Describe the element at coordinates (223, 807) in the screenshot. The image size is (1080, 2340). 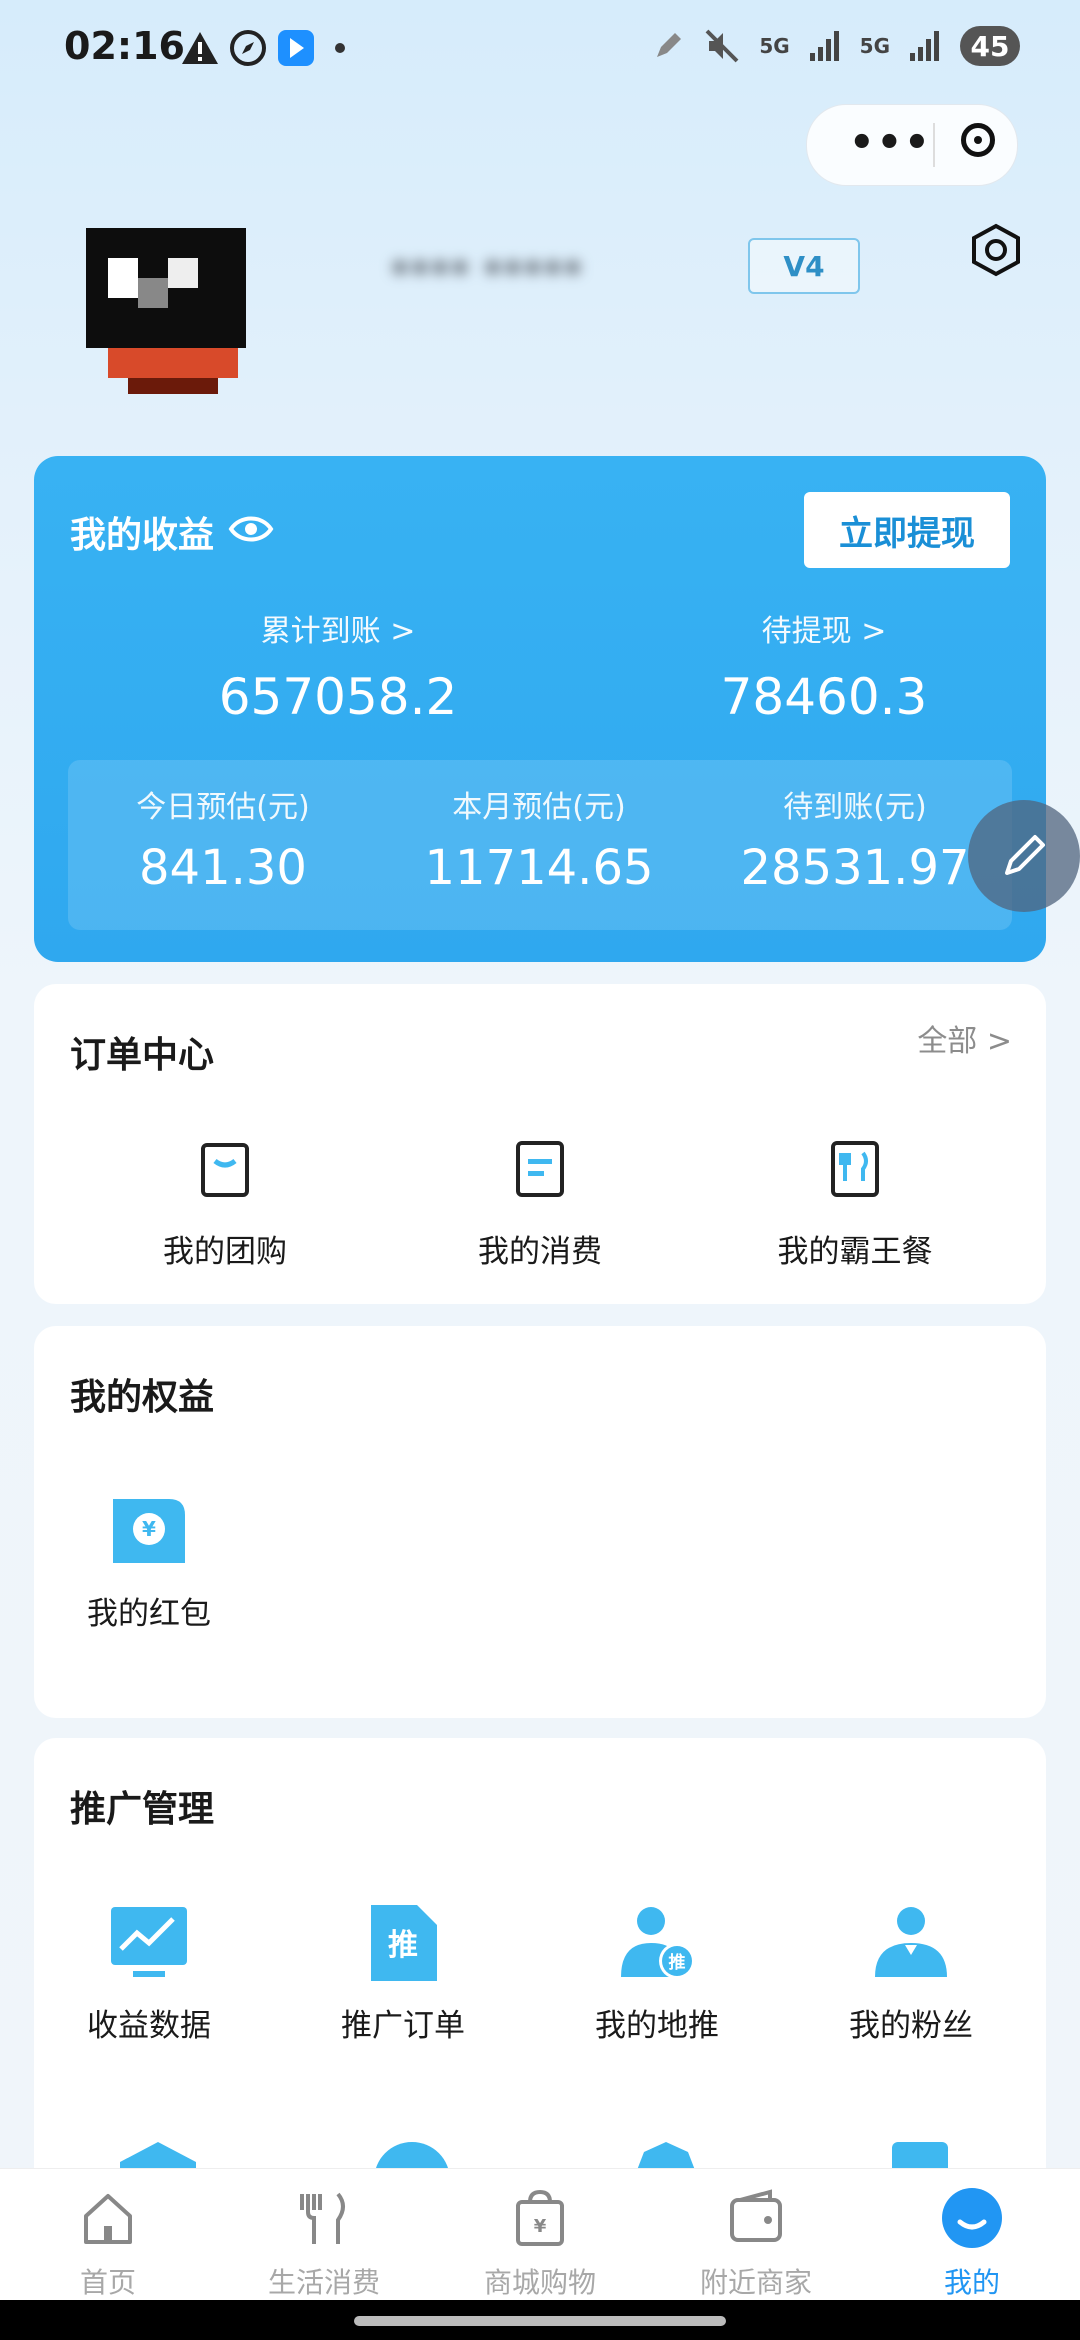
I see `today-estimate-label: 今日预估(元)` at that location.